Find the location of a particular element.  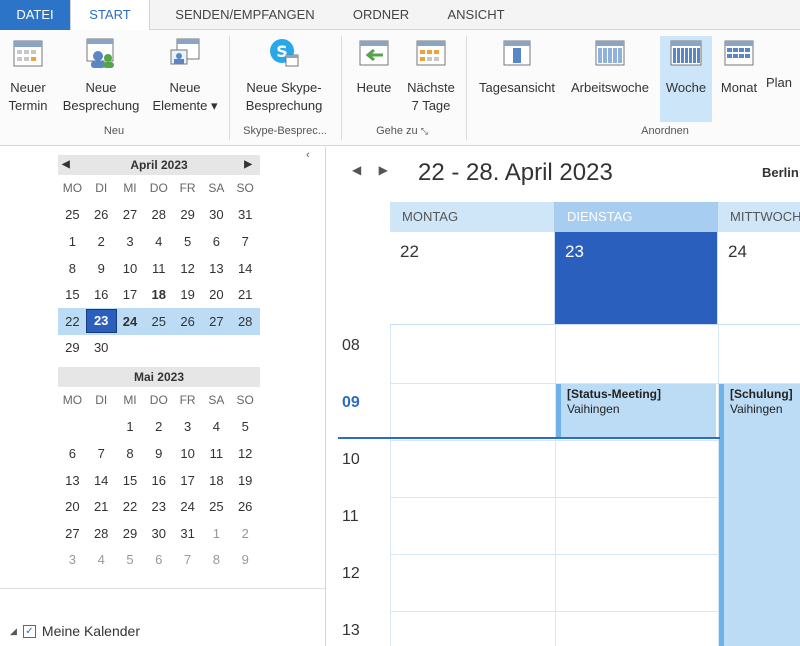

my-calendars-item: ◢ ✓ Meine Kalender is located at coordinates (75, 631).